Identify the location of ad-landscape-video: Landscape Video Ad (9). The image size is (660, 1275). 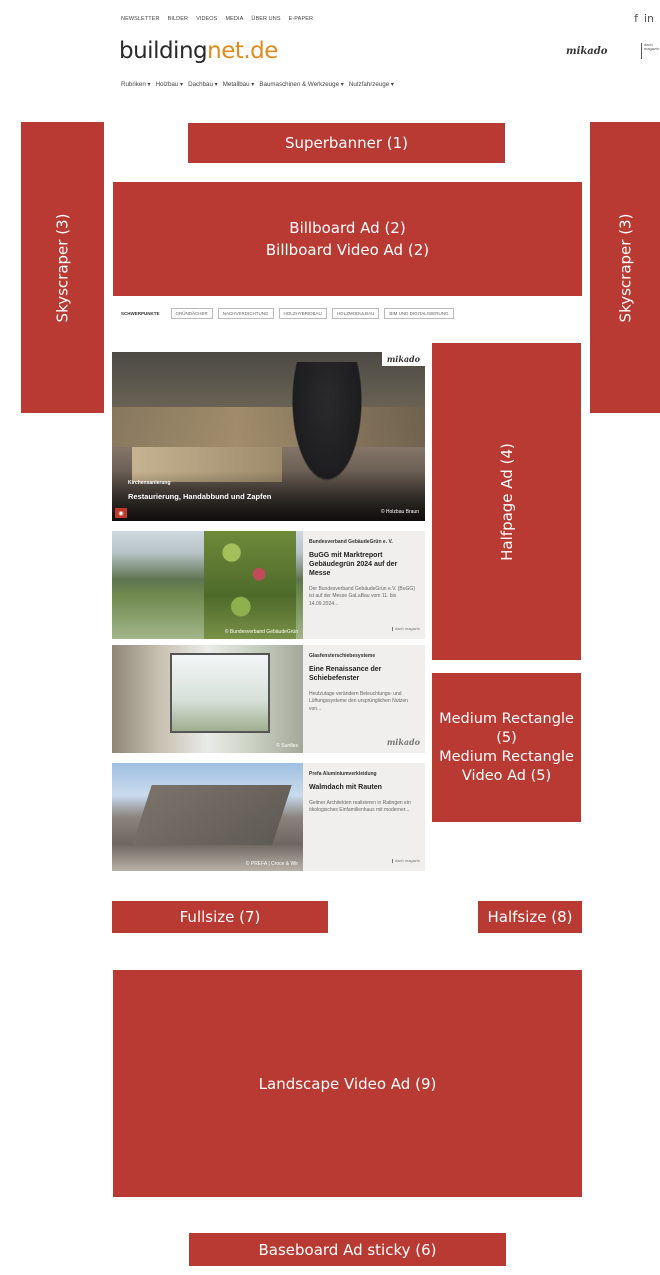
(347, 1083).